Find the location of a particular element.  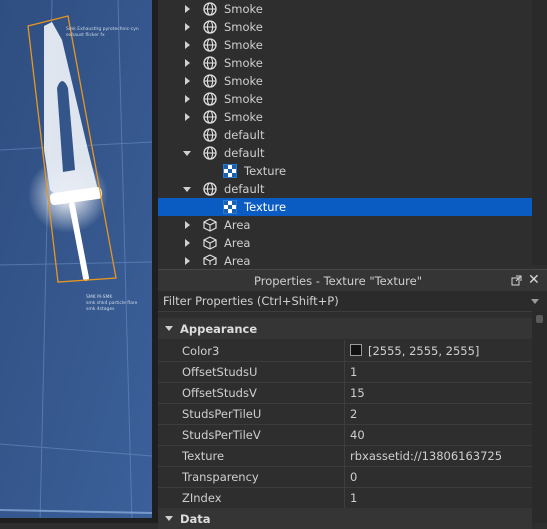

properties-scrollbar is located at coordinates (539, 417).